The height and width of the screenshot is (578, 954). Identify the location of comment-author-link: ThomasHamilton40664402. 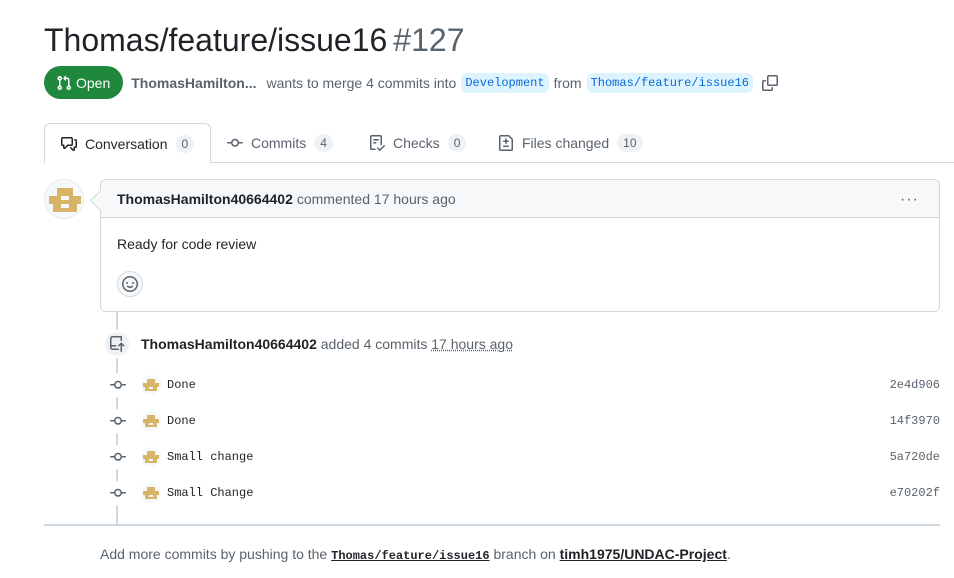
(205, 199).